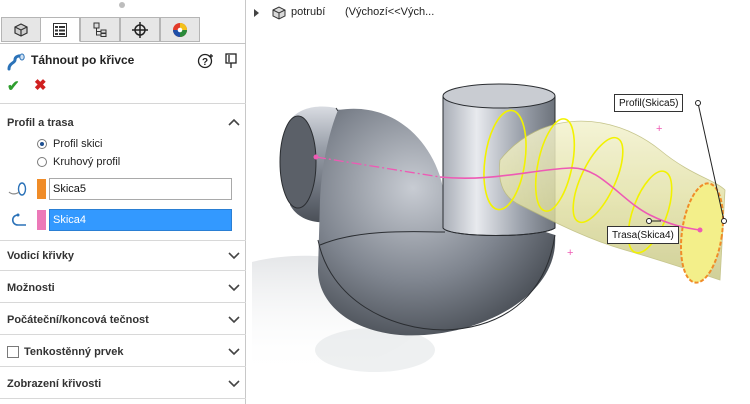  I want to click on section-profile-path: Profil a trasa, so click(123, 123).